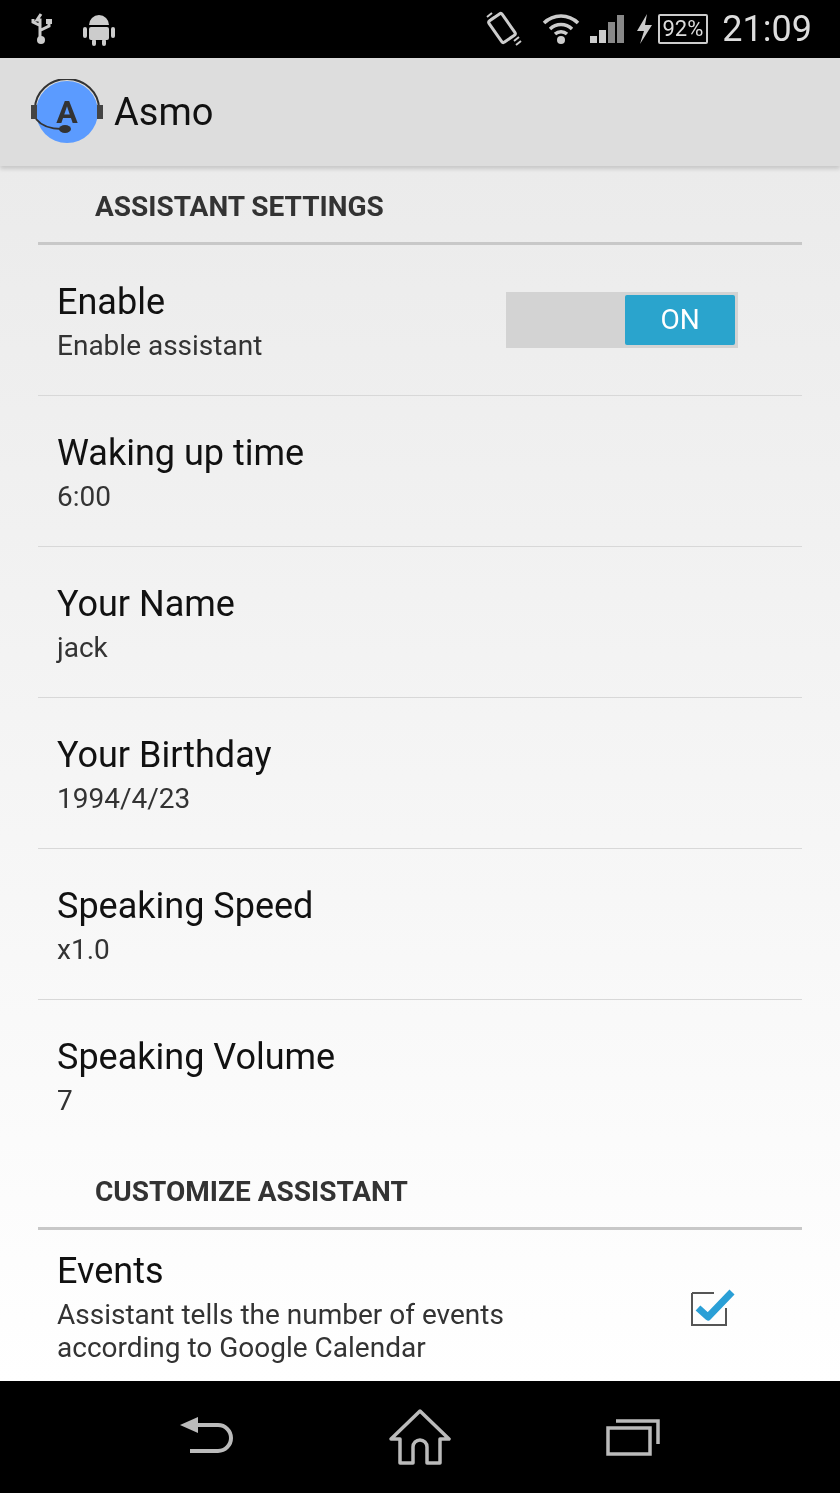 The width and height of the screenshot is (840, 1493). I want to click on clock: 21:09, so click(767, 29).